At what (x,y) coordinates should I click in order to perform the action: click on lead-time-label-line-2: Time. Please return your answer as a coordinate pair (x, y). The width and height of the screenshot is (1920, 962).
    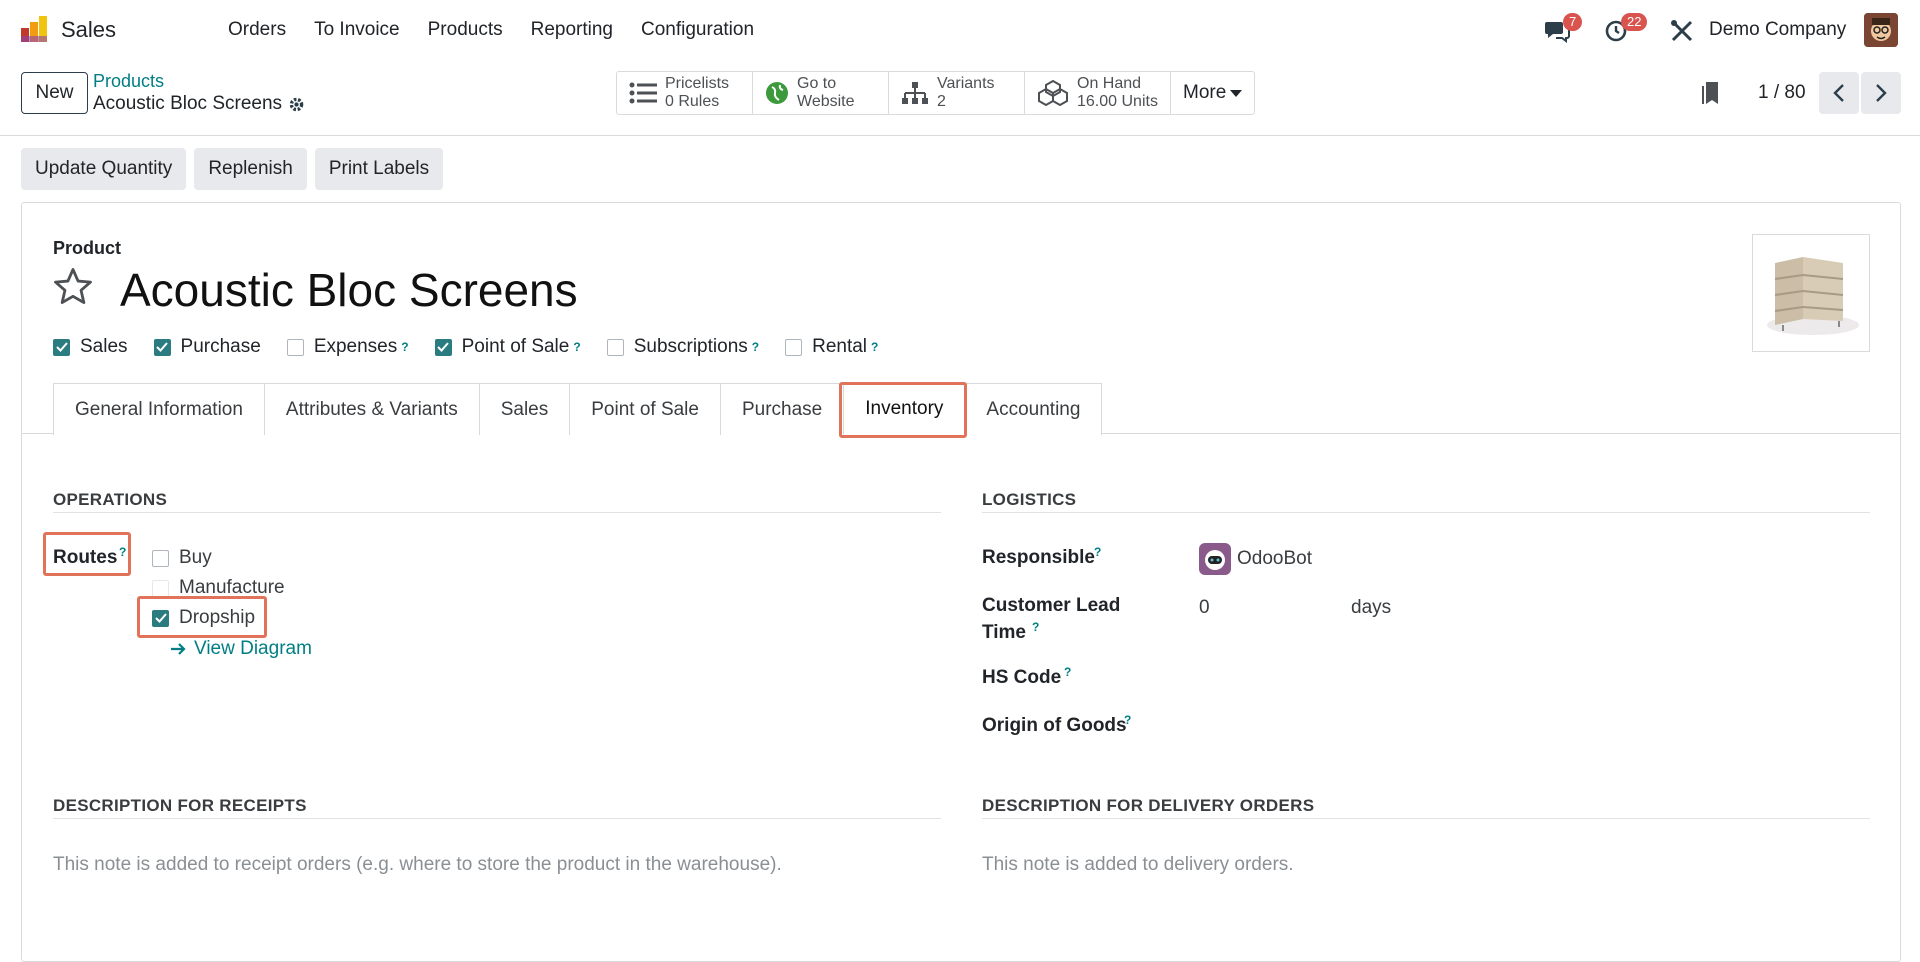
    Looking at the image, I should click on (1004, 632).